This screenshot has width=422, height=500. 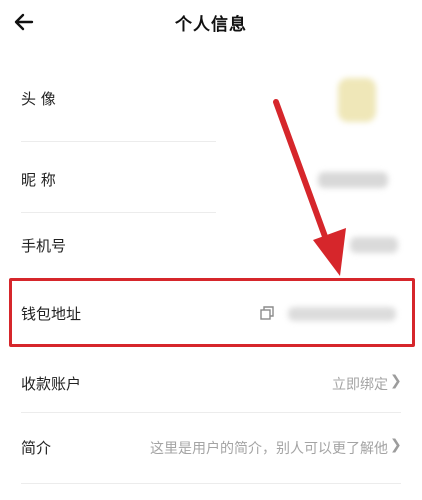 I want to click on payment-account-row: 收款账户 立即绑定 ❯, so click(x=211, y=382).